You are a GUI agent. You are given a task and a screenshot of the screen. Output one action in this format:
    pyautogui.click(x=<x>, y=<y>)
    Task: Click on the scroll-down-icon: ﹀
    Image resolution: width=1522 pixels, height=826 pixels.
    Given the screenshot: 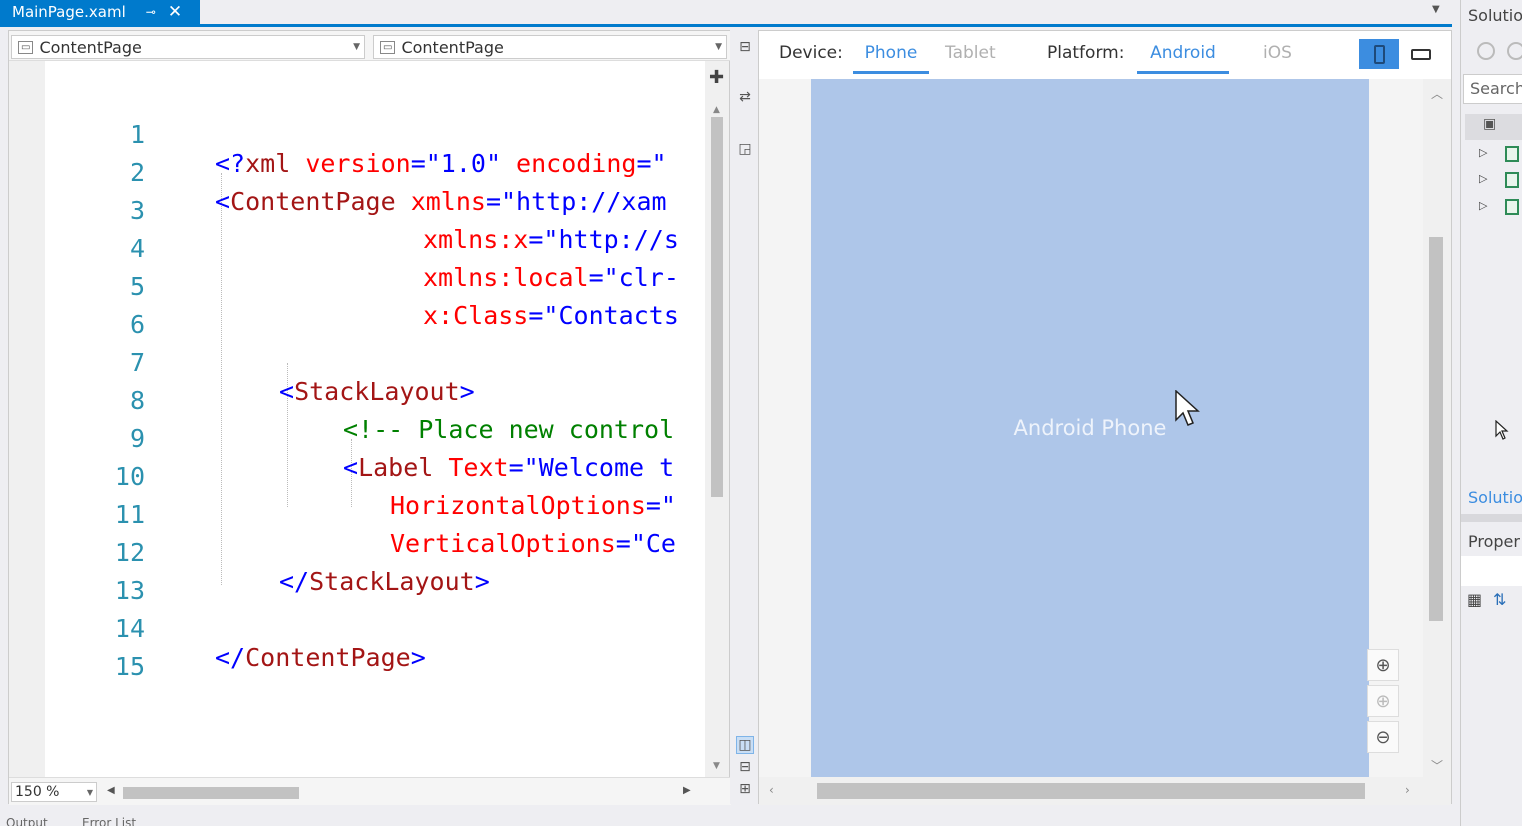 What is the action you would take?
    pyautogui.click(x=1437, y=765)
    